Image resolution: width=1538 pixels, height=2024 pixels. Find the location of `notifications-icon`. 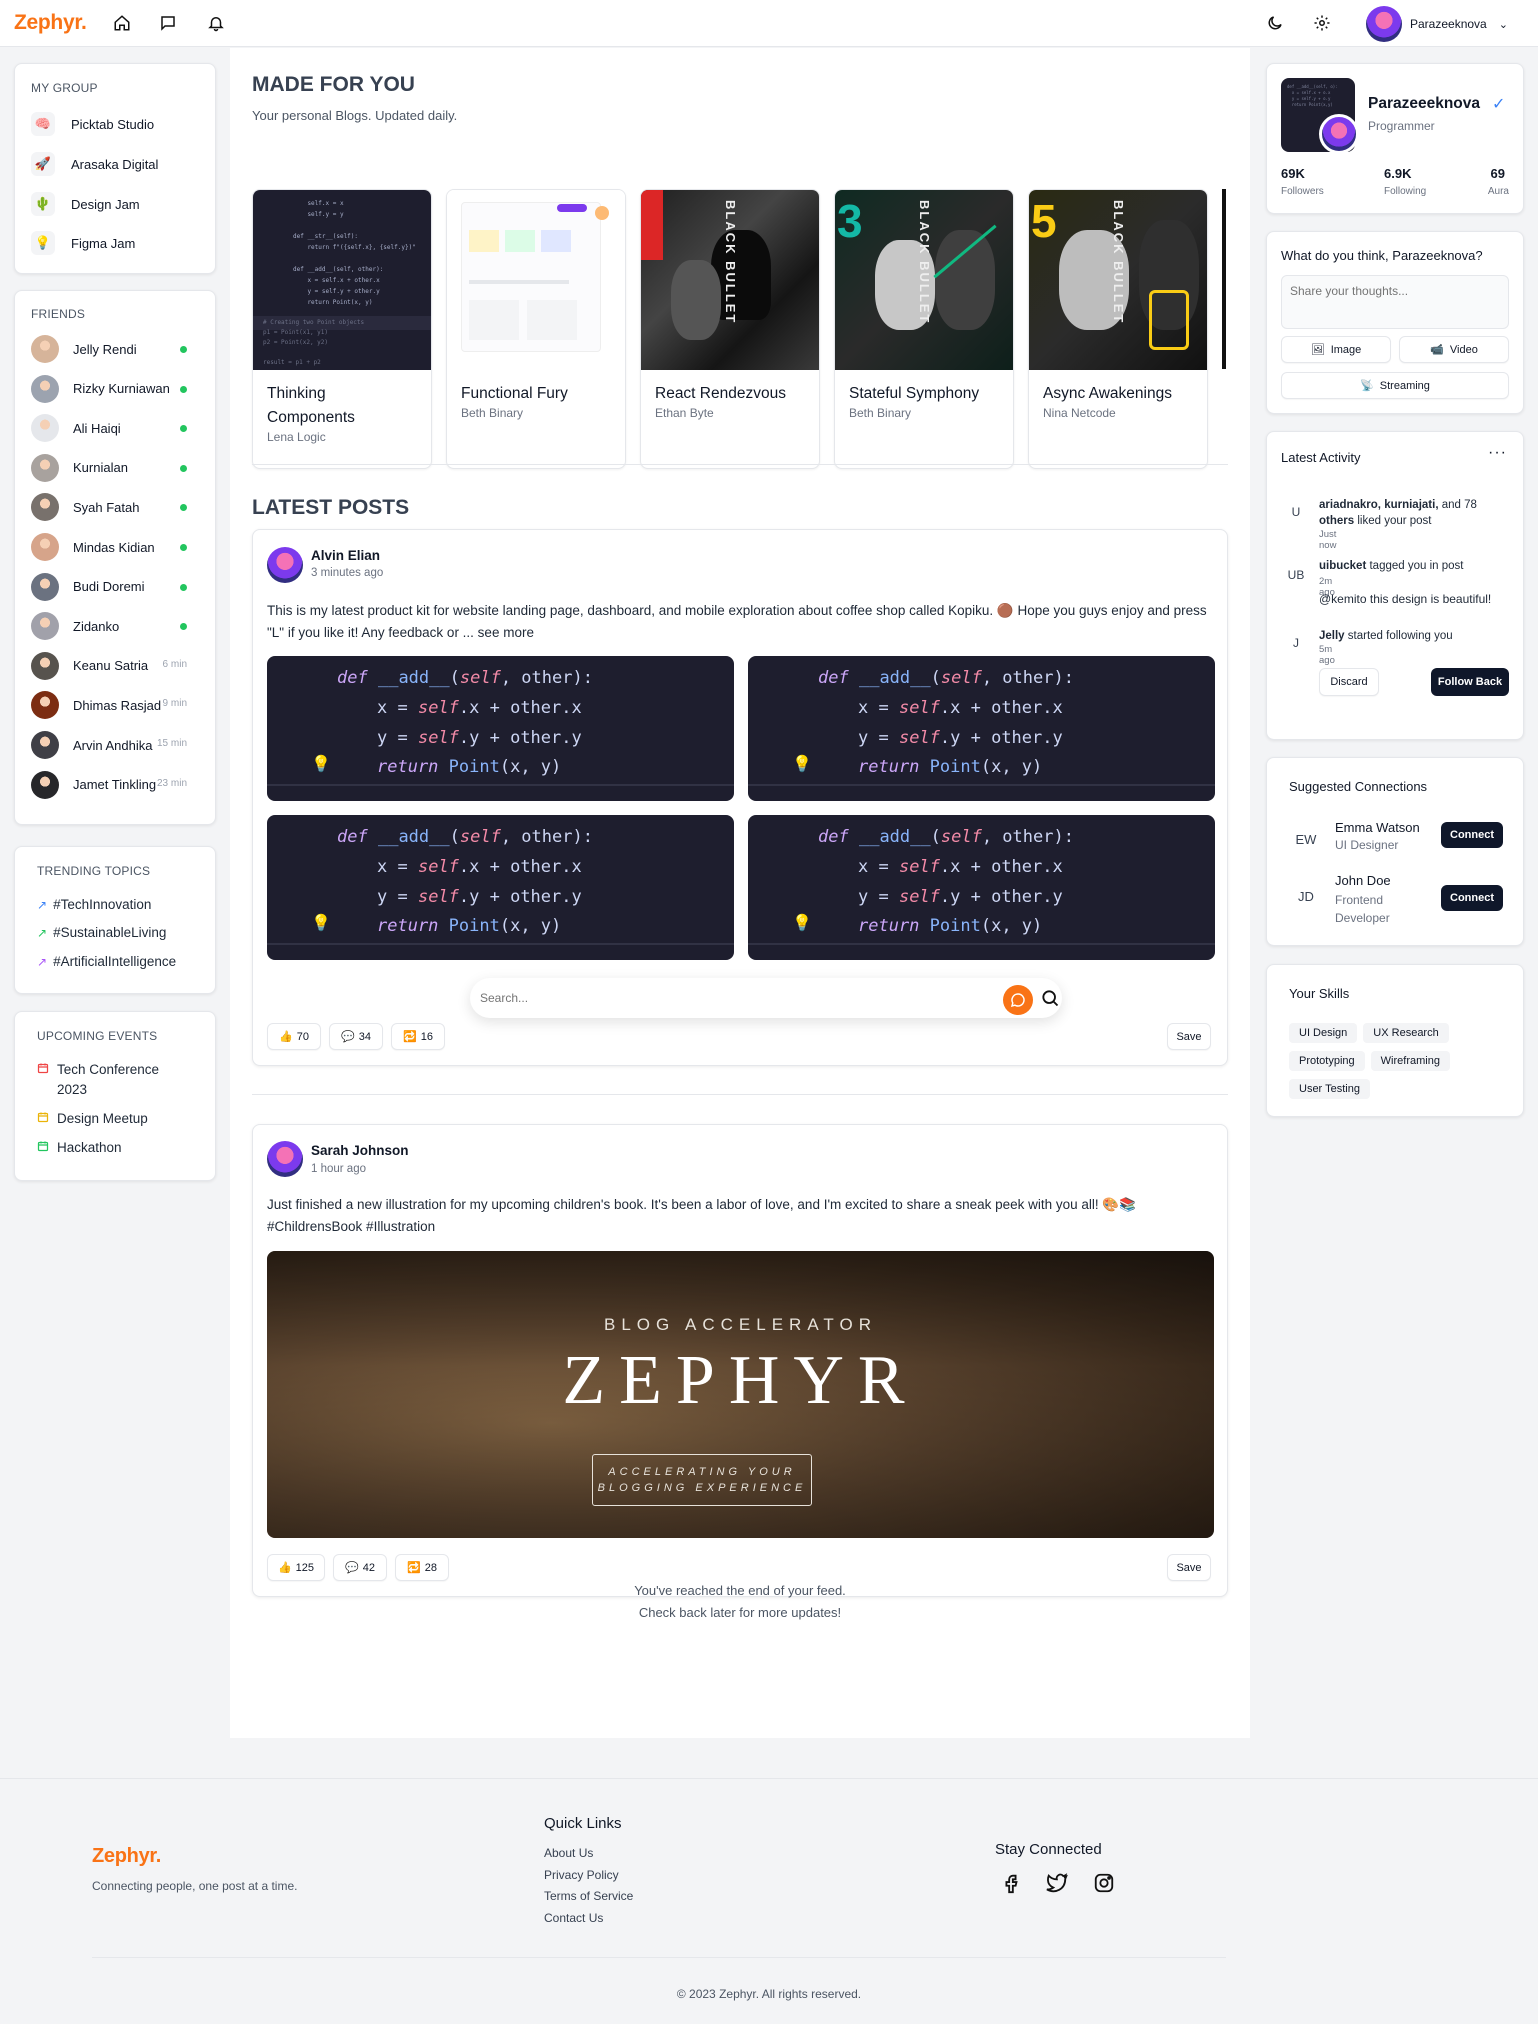

notifications-icon is located at coordinates (216, 23).